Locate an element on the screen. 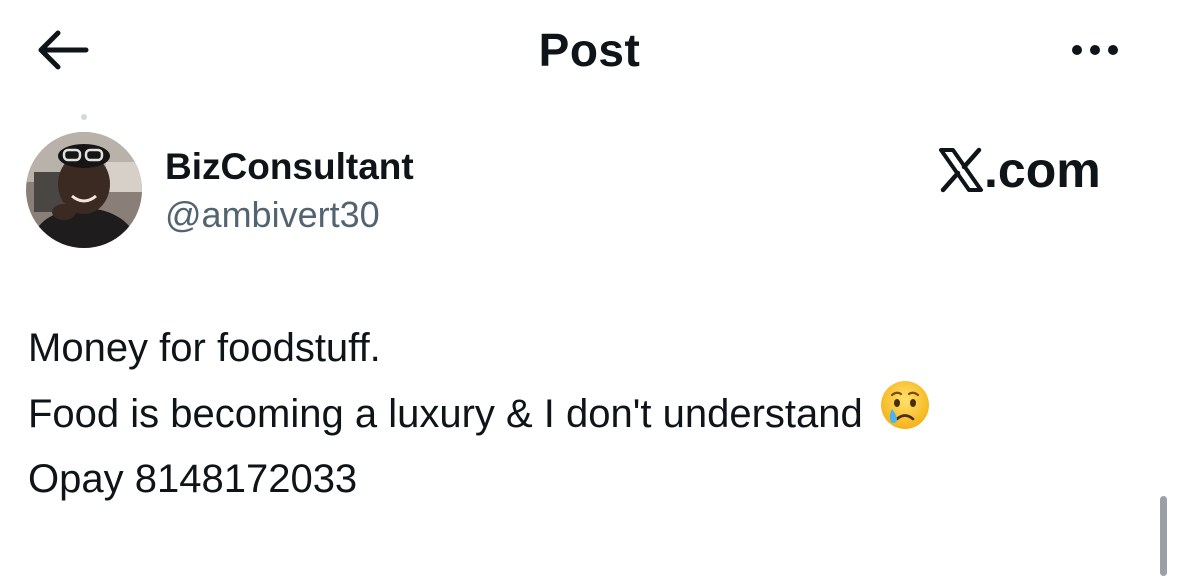 This screenshot has width=1179, height=576. post-line-3: Opay 8148172033 is located at coordinates (193, 479).